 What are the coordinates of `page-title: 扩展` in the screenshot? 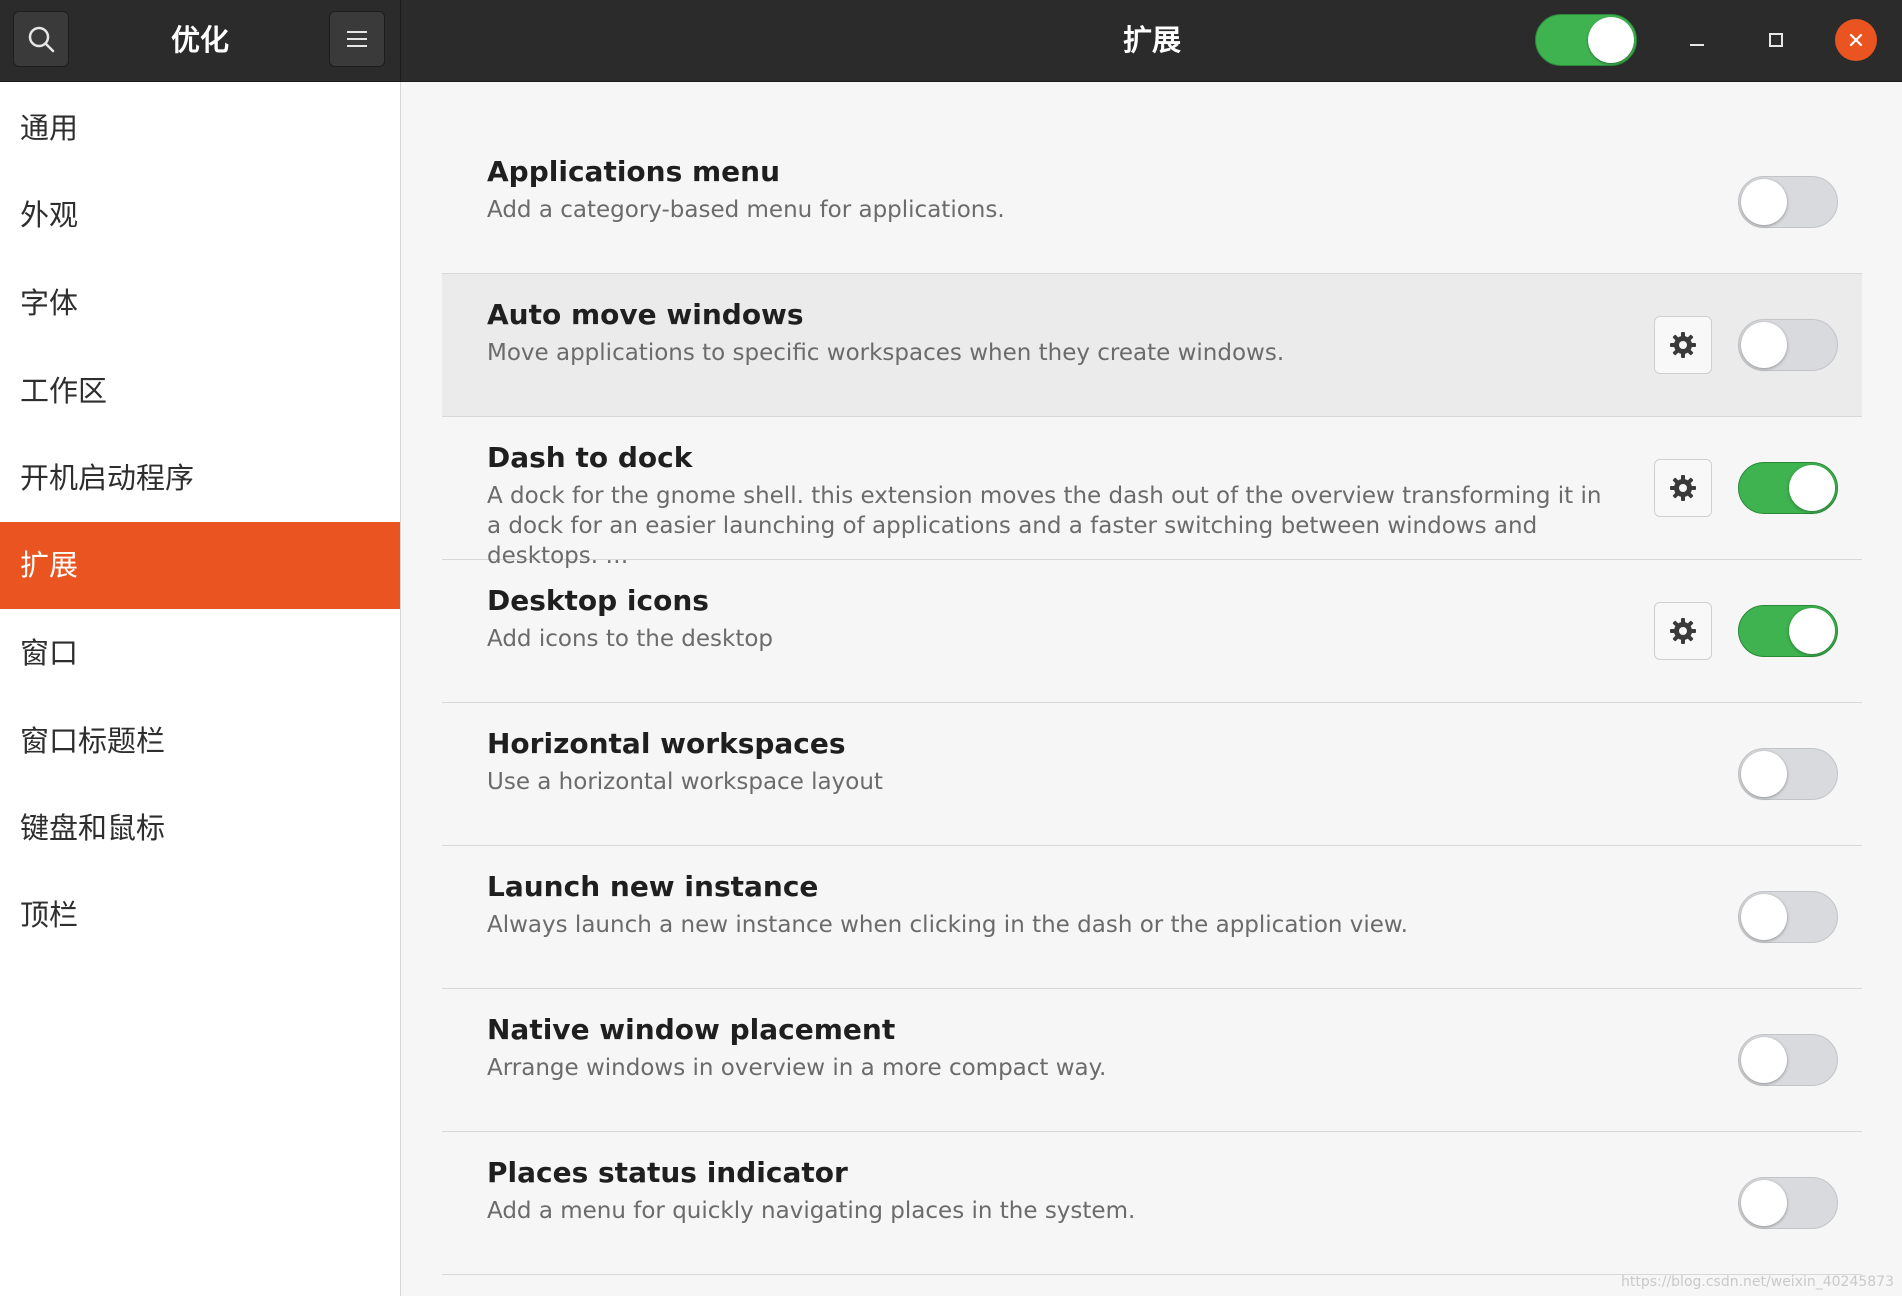 It's located at (1151, 40).